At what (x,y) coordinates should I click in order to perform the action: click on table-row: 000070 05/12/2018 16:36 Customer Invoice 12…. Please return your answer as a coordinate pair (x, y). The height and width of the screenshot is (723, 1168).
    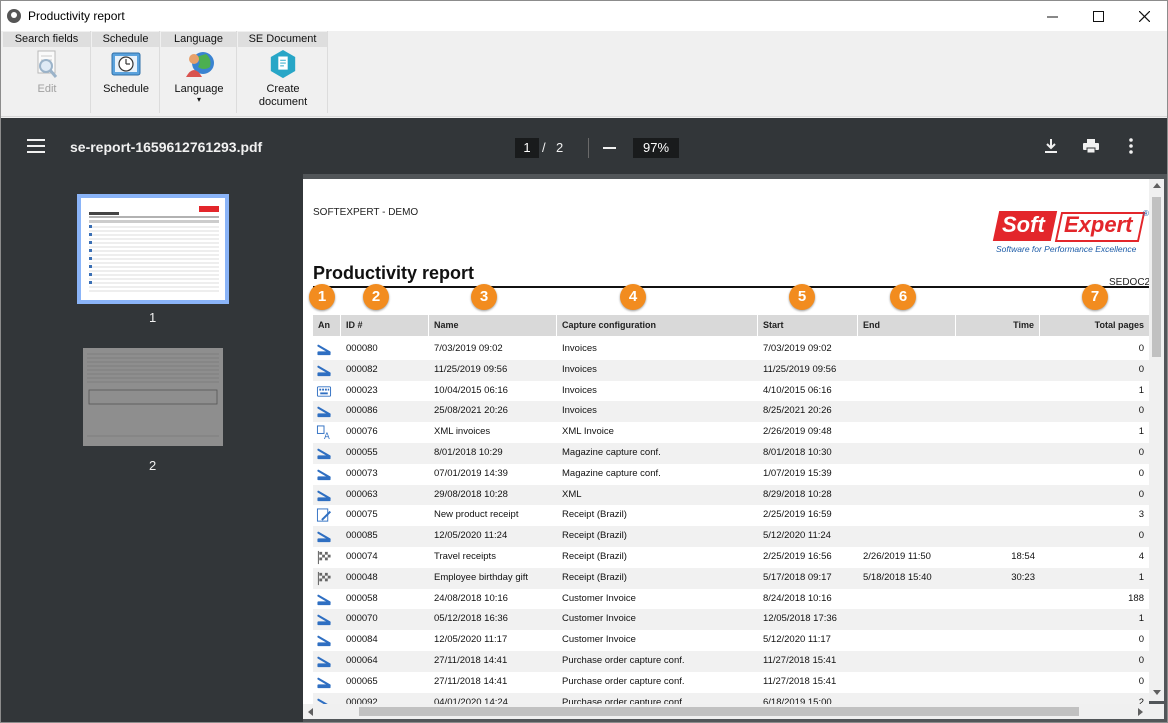
    Looking at the image, I should click on (731, 620).